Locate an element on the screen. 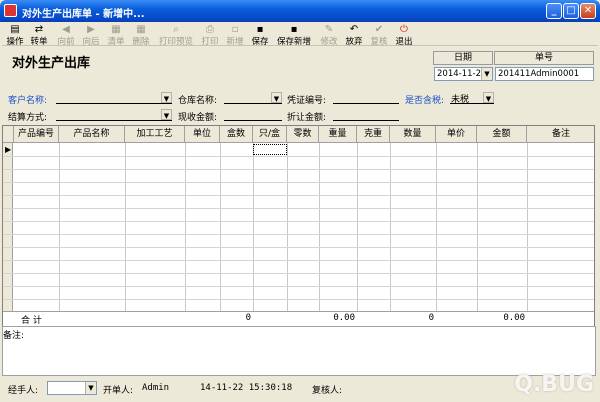  app-icon is located at coordinates (10, 10).